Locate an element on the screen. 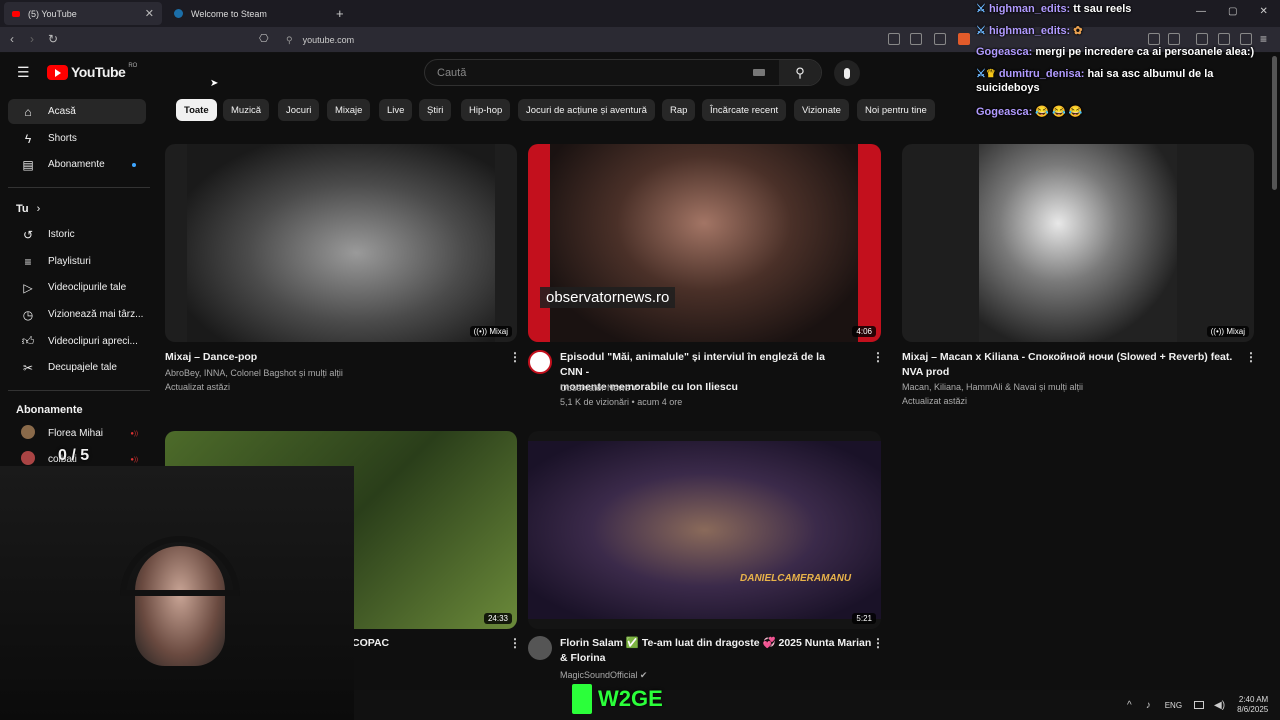 The width and height of the screenshot is (1280, 720). video-thumbnail: observatornews.ro 4:06 is located at coordinates (704, 243).